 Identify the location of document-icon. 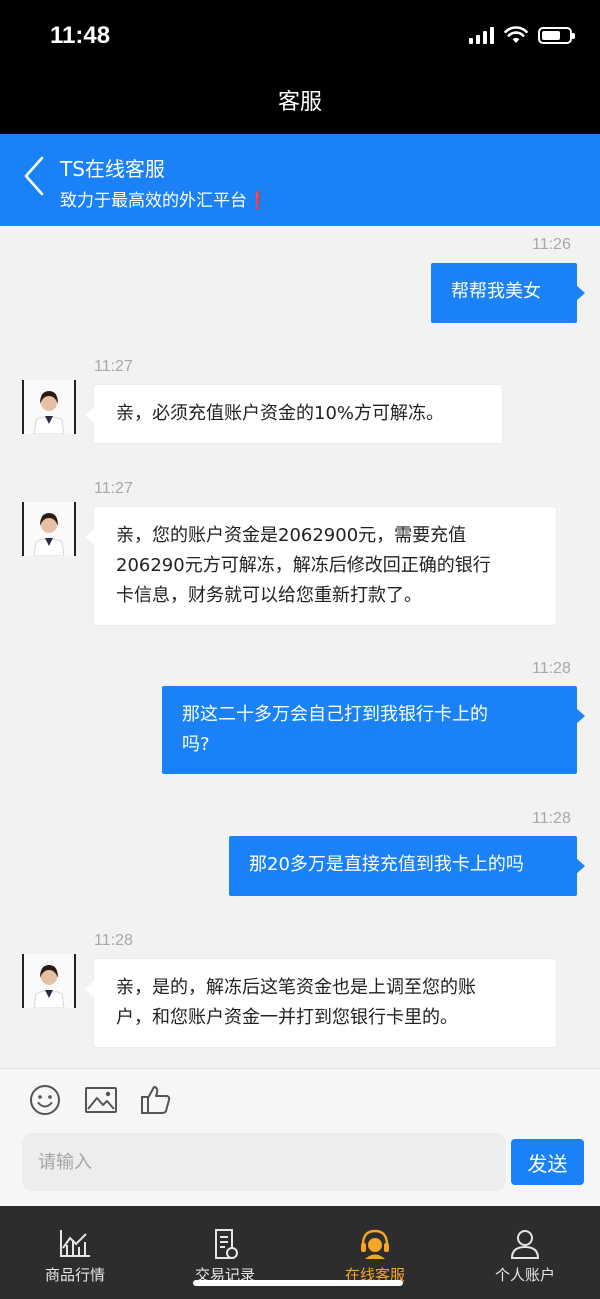
(226, 1244).